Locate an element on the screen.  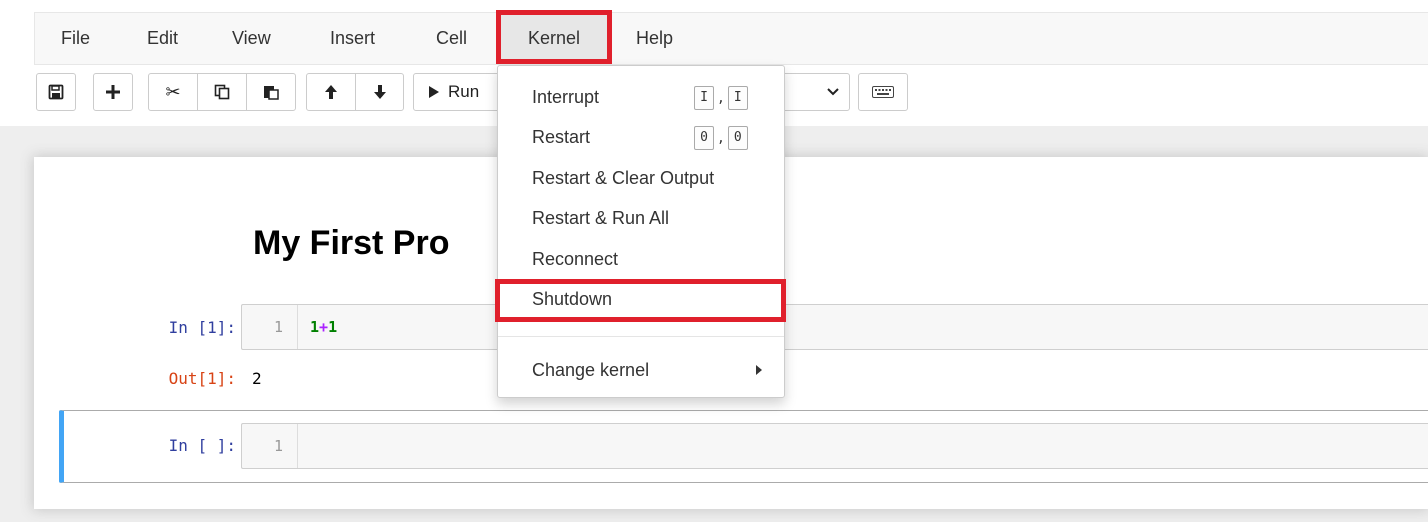
save-icon is located at coordinates (56, 92).